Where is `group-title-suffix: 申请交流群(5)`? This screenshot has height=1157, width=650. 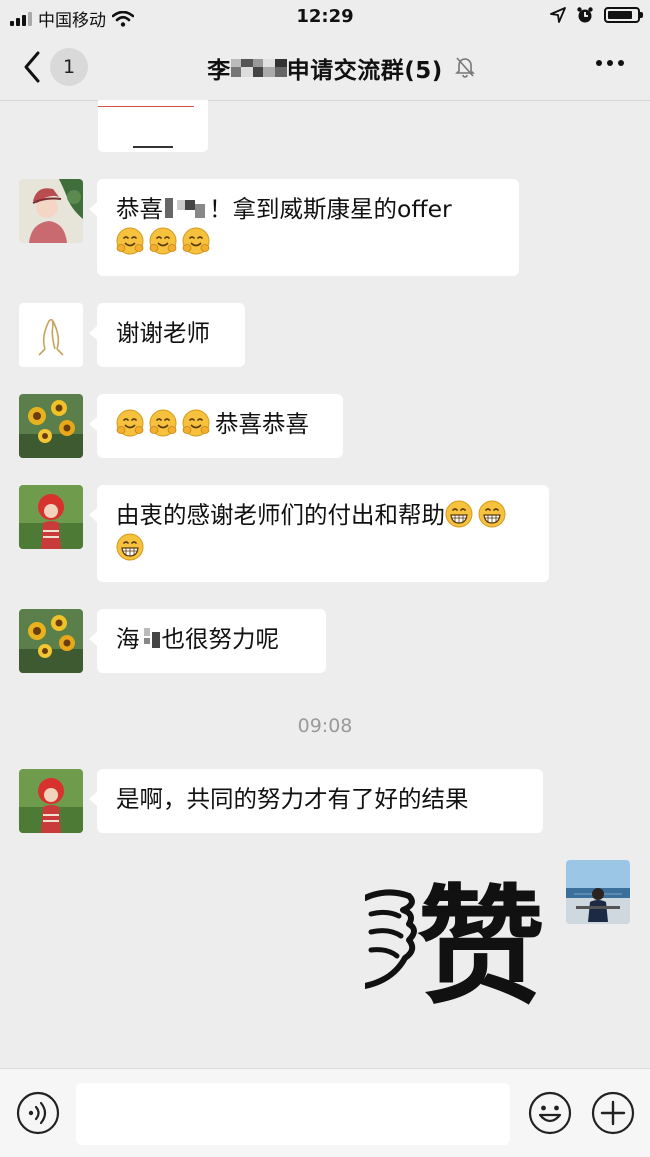
group-title-suffix: 申请交流群(5) is located at coordinates (364, 71).